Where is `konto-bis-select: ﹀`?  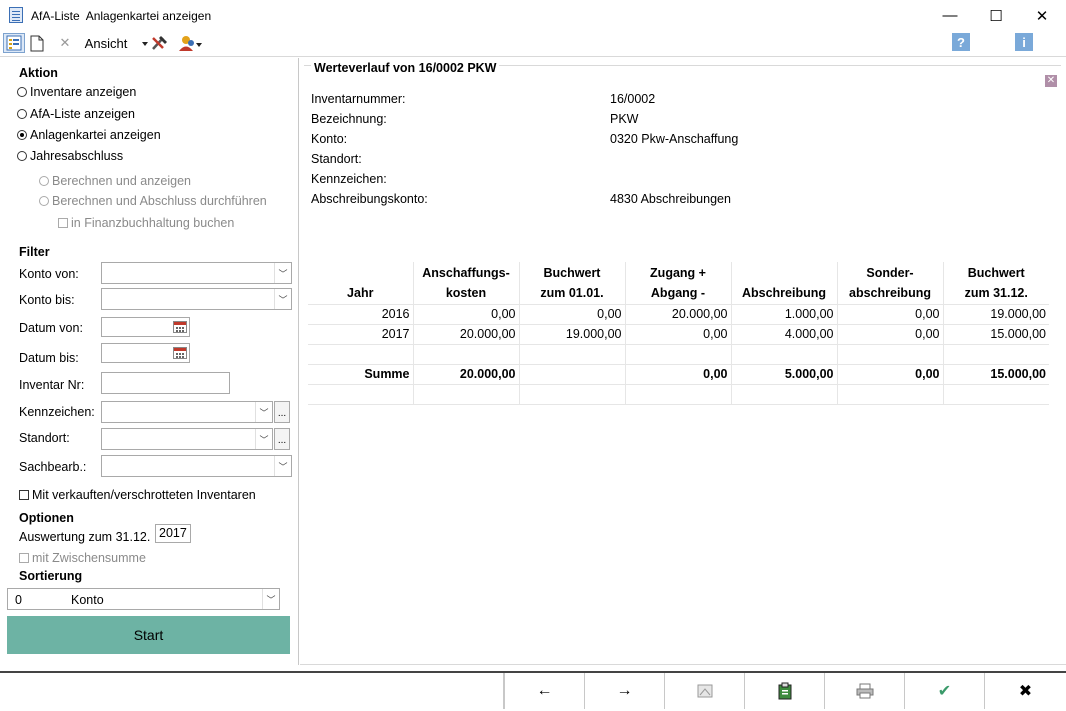 konto-bis-select: ﹀ is located at coordinates (196, 299).